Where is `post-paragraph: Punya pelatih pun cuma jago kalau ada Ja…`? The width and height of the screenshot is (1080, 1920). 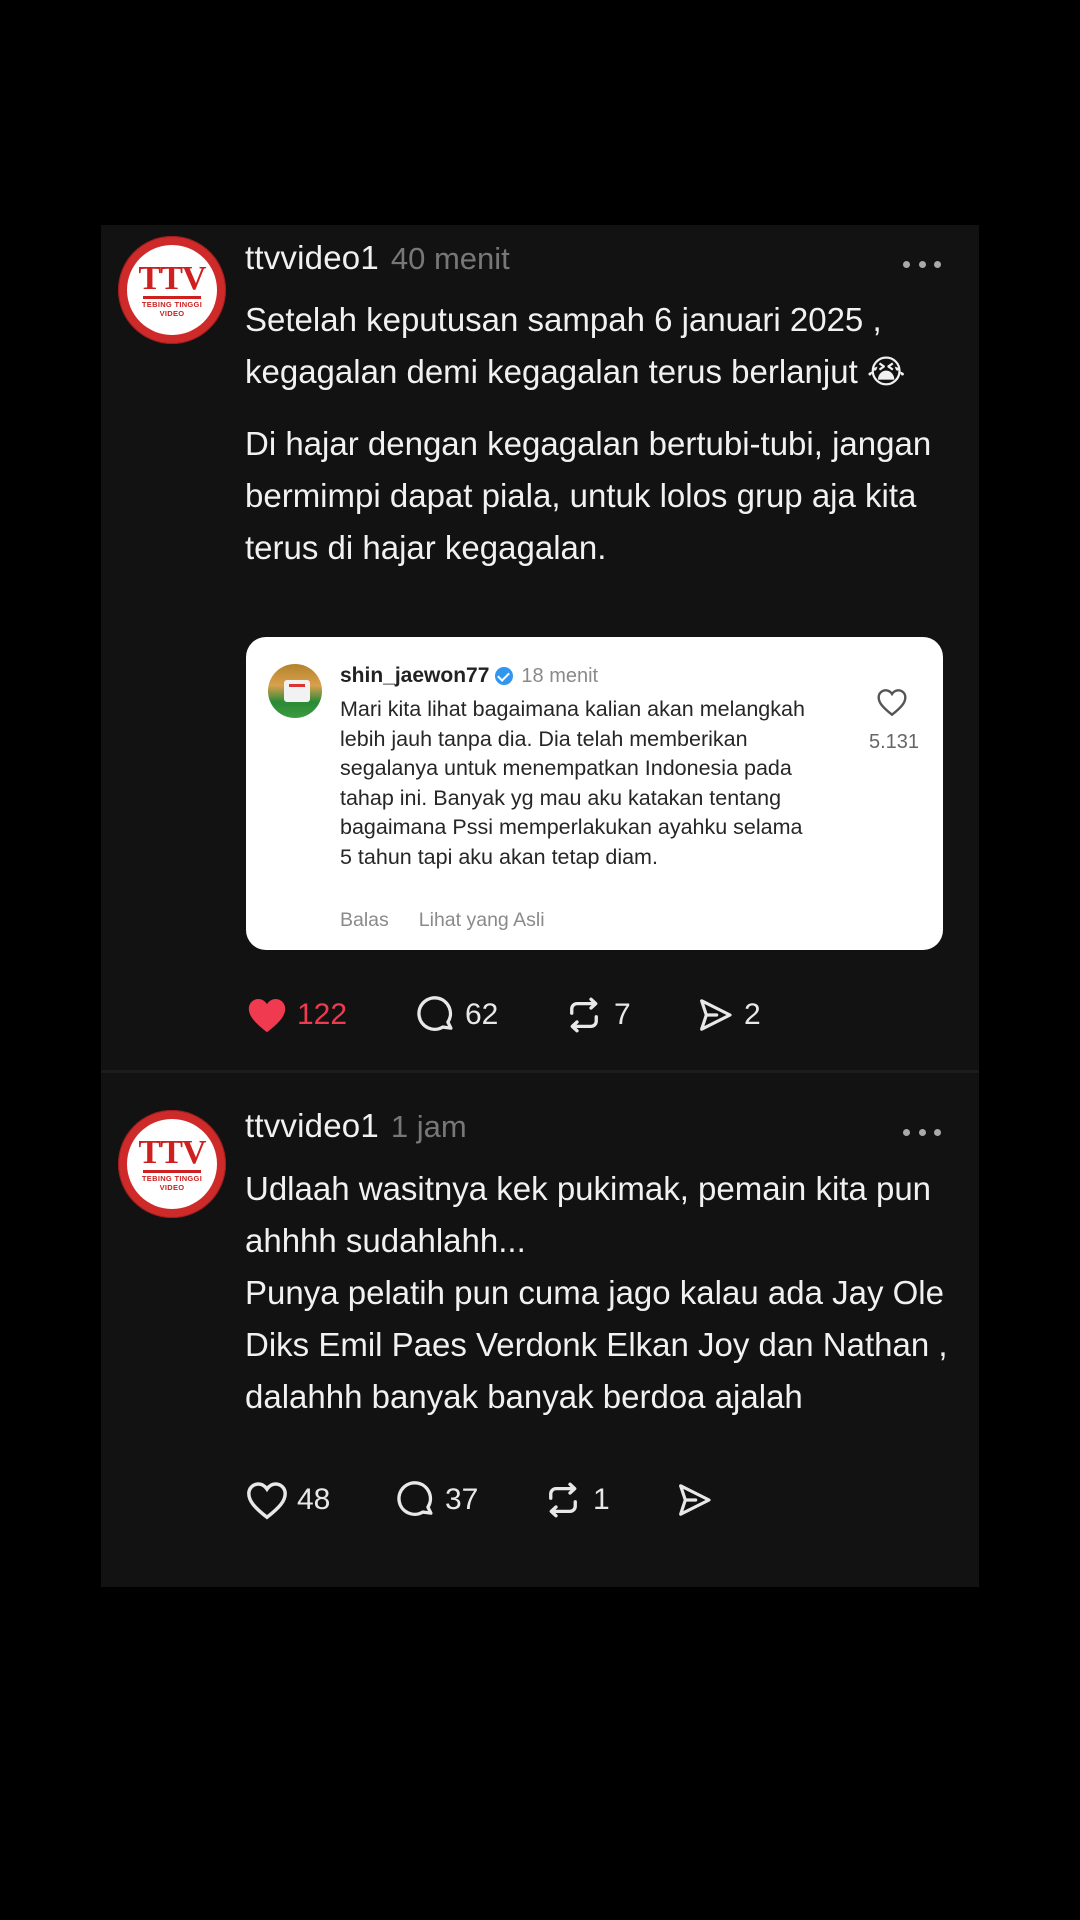
post-paragraph: Punya pelatih pun cuma jago kalau ada Ja… is located at coordinates (596, 1344).